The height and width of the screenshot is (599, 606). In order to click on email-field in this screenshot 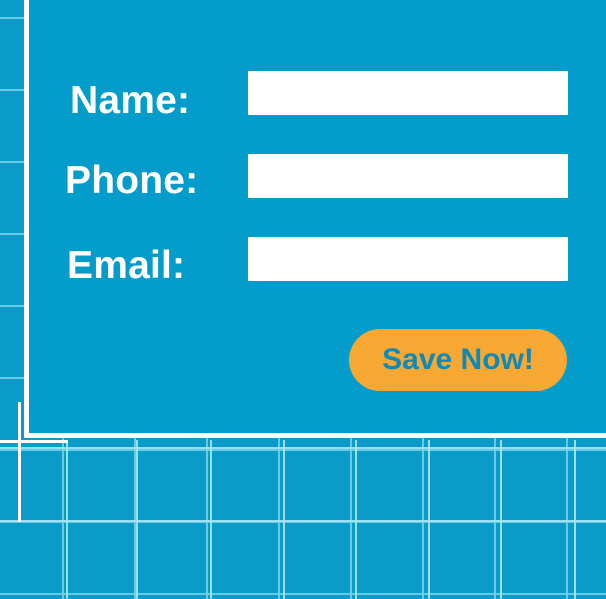, I will do `click(408, 259)`.